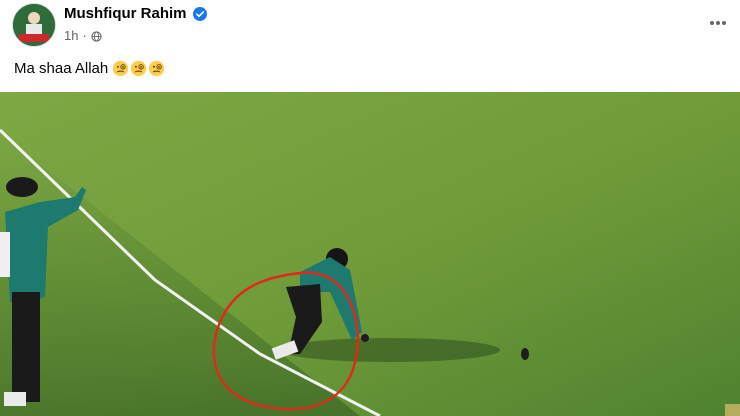  What do you see at coordinates (125, 13) in the screenshot?
I see `author-name: Mushfiqur Rahim` at bounding box center [125, 13].